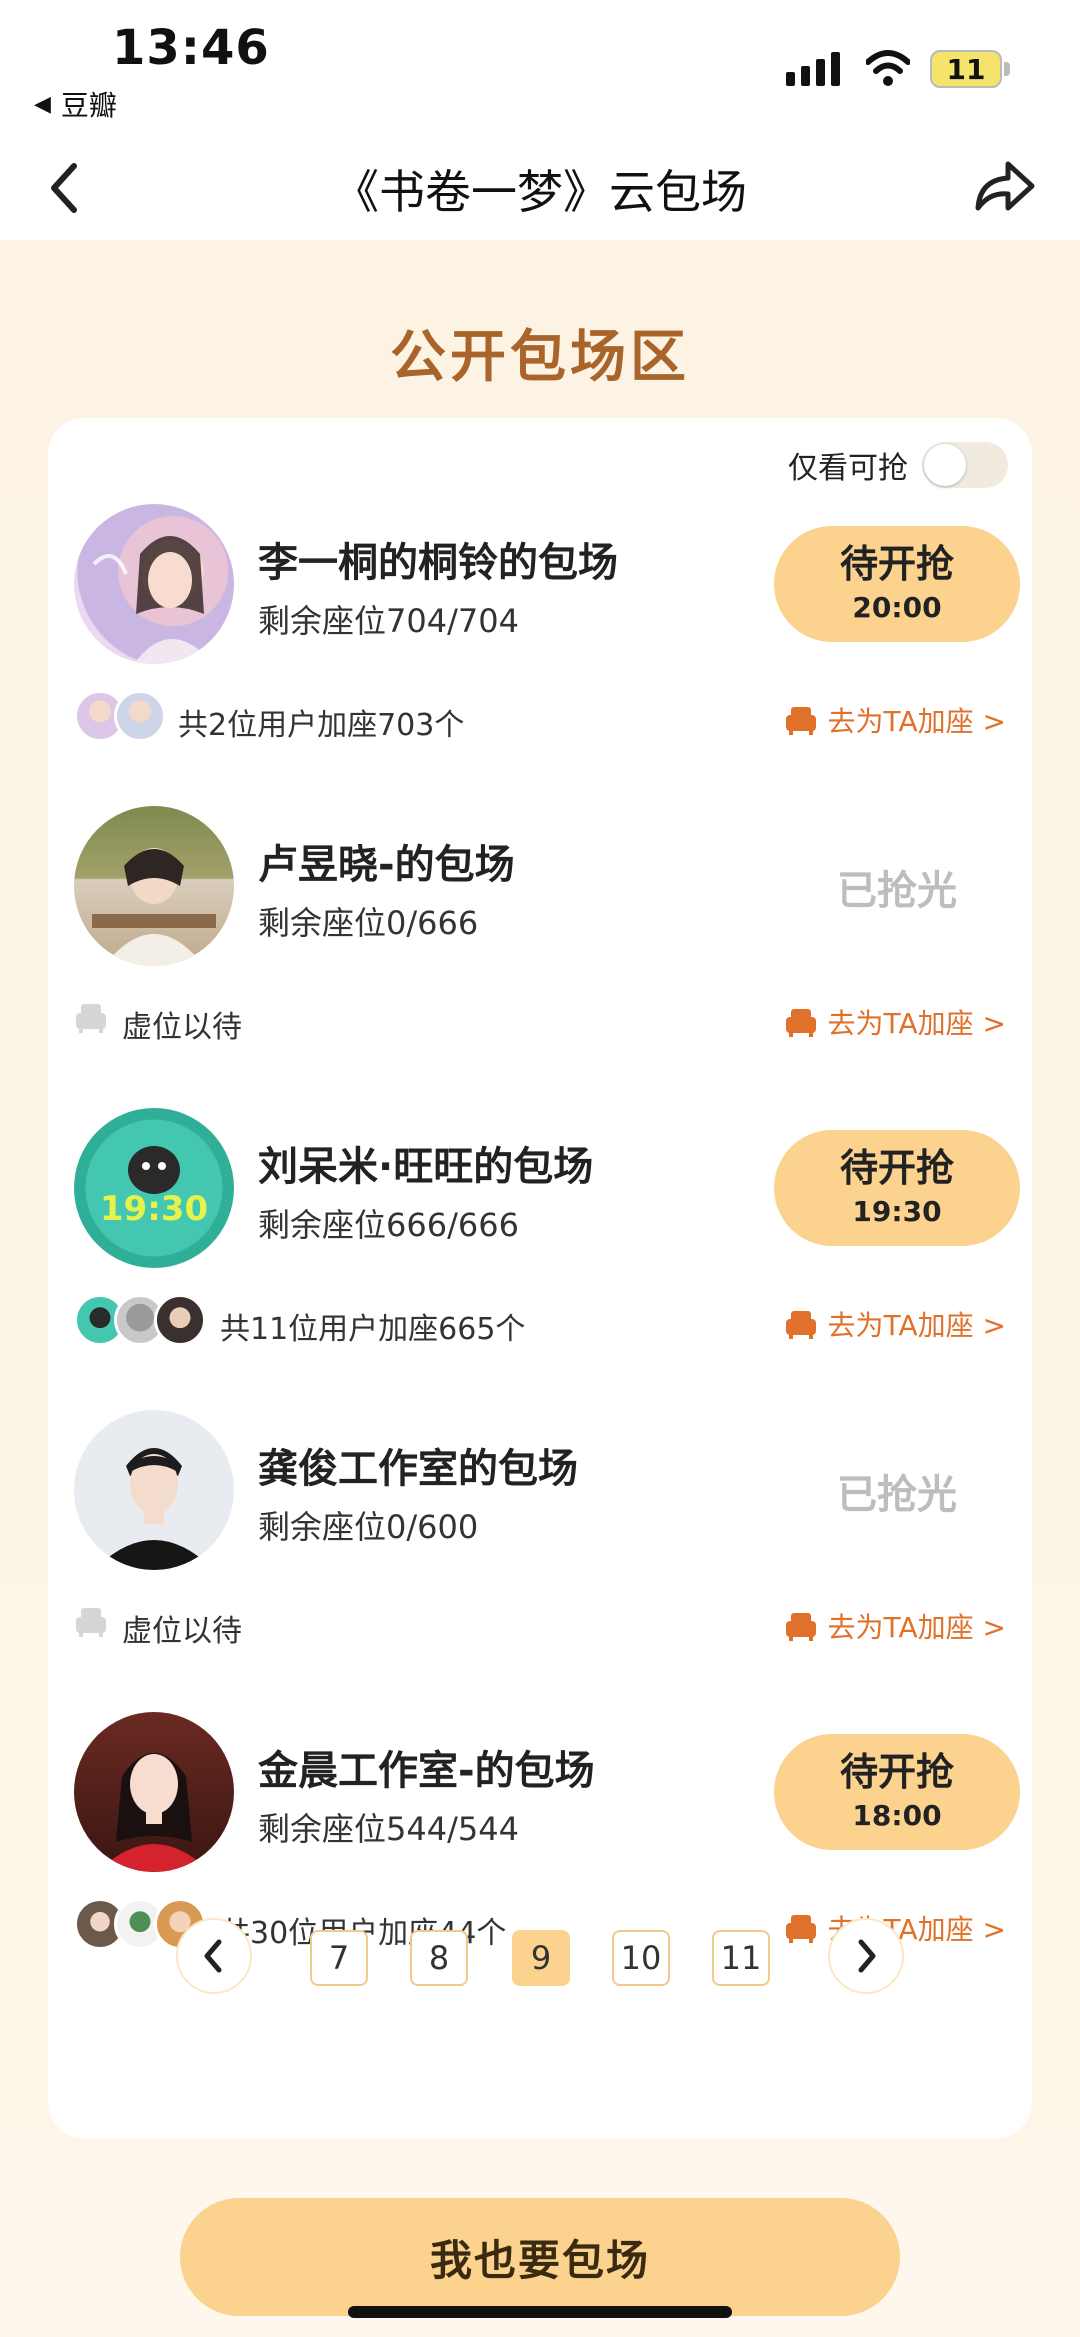 Image resolution: width=1080 pixels, height=2337 pixels. I want to click on chevron-right-icon, so click(867, 1956).